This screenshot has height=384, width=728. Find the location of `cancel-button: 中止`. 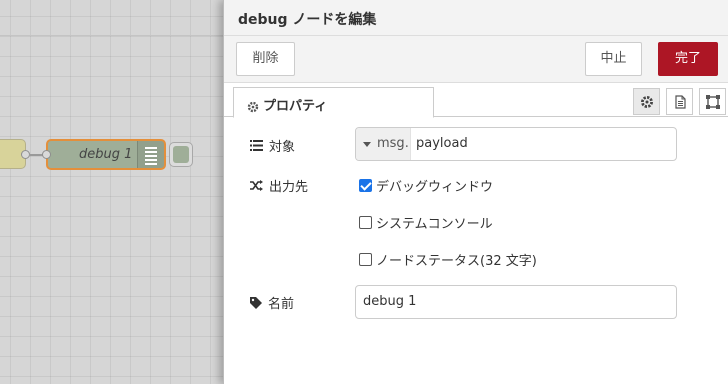

cancel-button: 中止 is located at coordinates (613, 59).